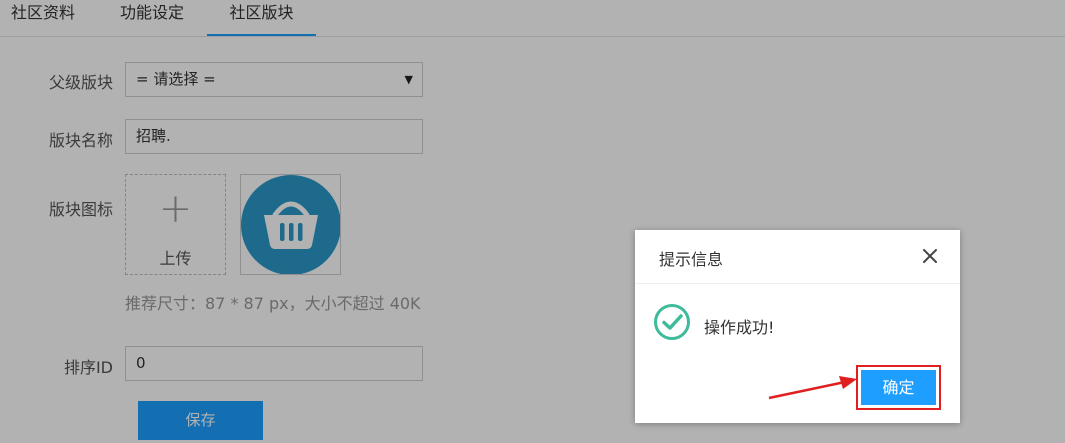 This screenshot has height=443, width=1065. I want to click on dialog-title: 提示信息, so click(691, 259).